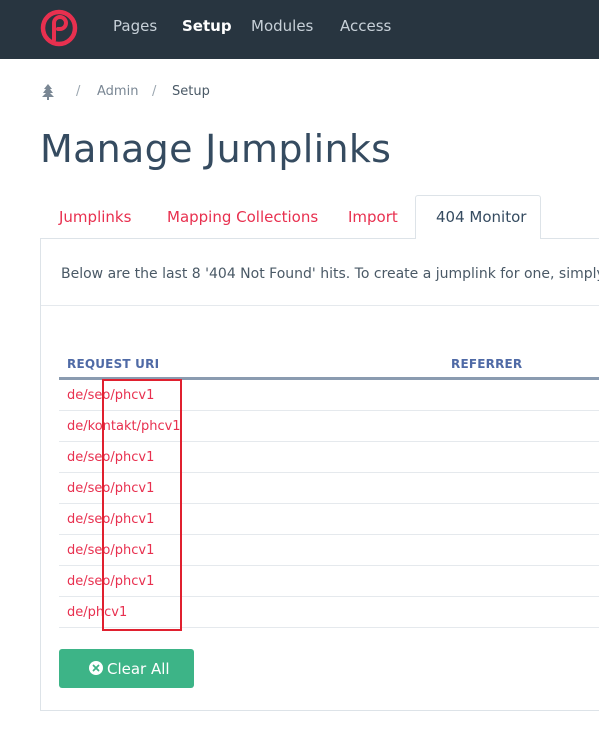  I want to click on times-circle-icon, so click(96, 668).